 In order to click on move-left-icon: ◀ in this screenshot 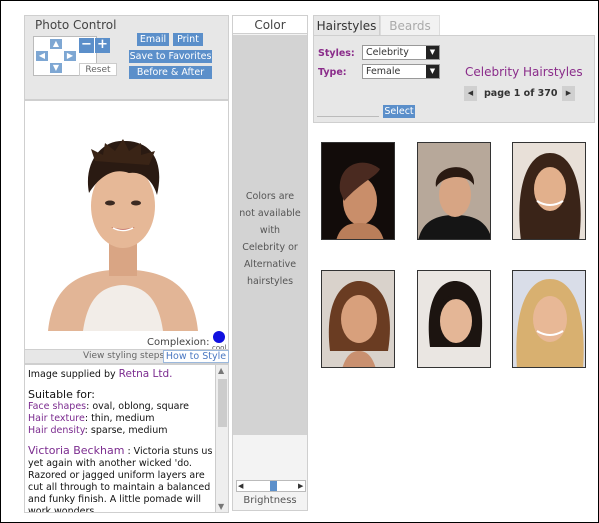, I will do `click(42, 56)`.